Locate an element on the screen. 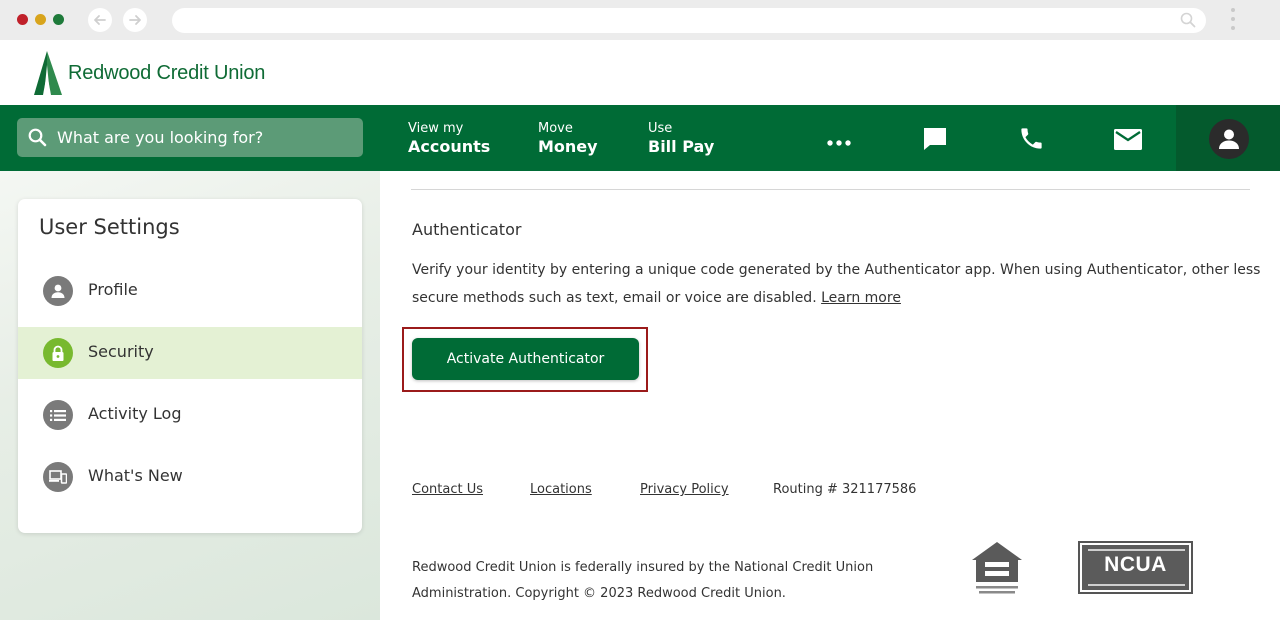  back-button is located at coordinates (100, 20).